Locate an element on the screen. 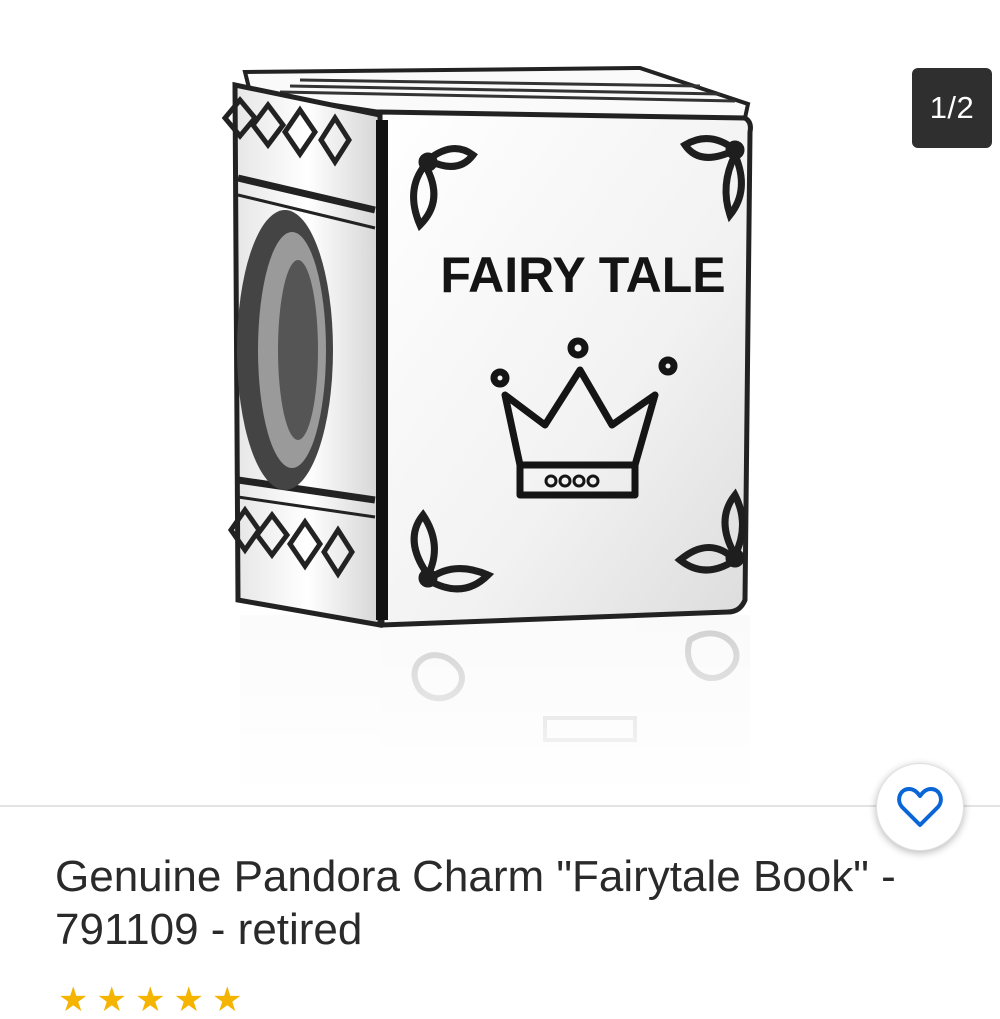 This screenshot has height=1019, width=1000. charm-engraved-text: FAIRY TALE is located at coordinates (582, 275).